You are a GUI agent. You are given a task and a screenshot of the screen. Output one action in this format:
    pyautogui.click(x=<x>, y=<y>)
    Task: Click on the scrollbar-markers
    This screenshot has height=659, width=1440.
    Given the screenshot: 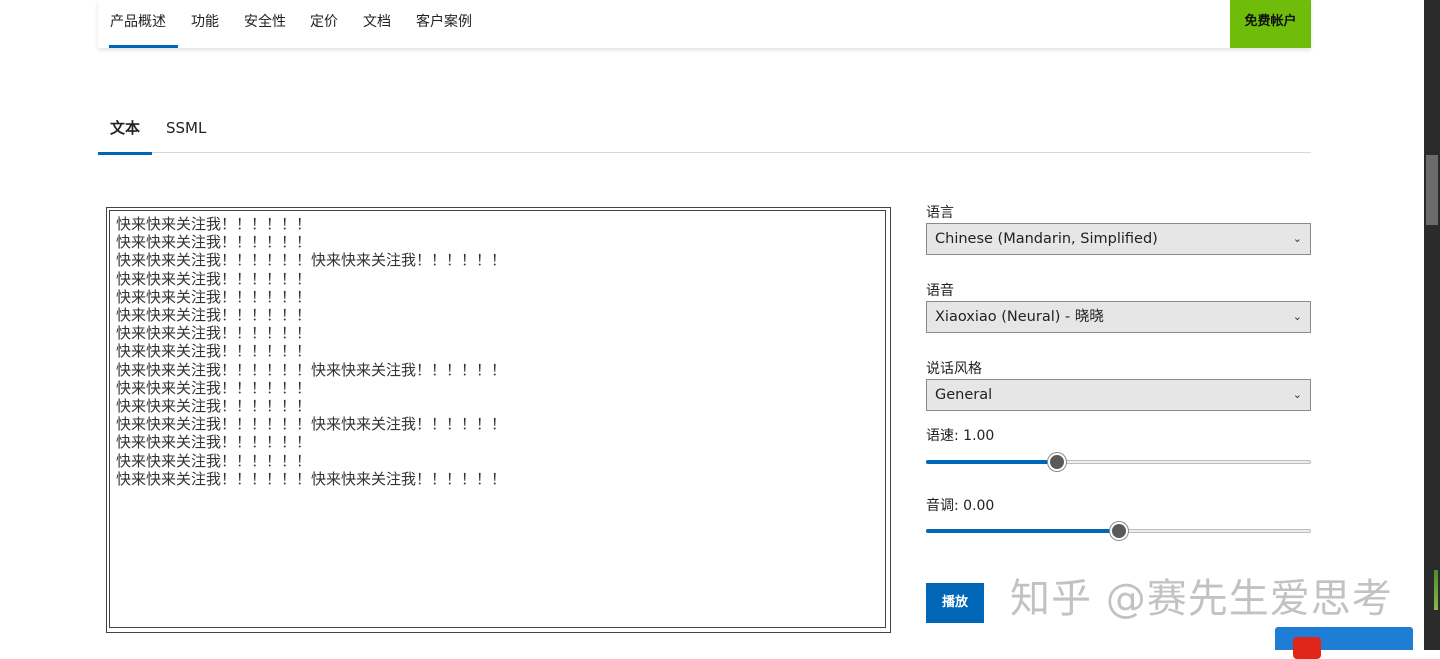 What is the action you would take?
    pyautogui.click(x=1436, y=590)
    